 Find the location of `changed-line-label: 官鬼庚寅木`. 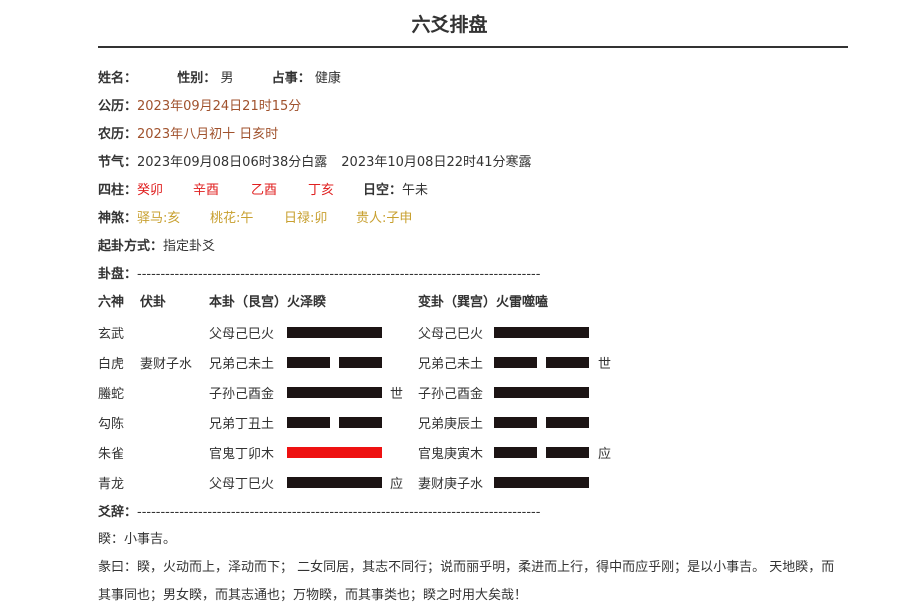

changed-line-label: 官鬼庚寅木 is located at coordinates (451, 454).